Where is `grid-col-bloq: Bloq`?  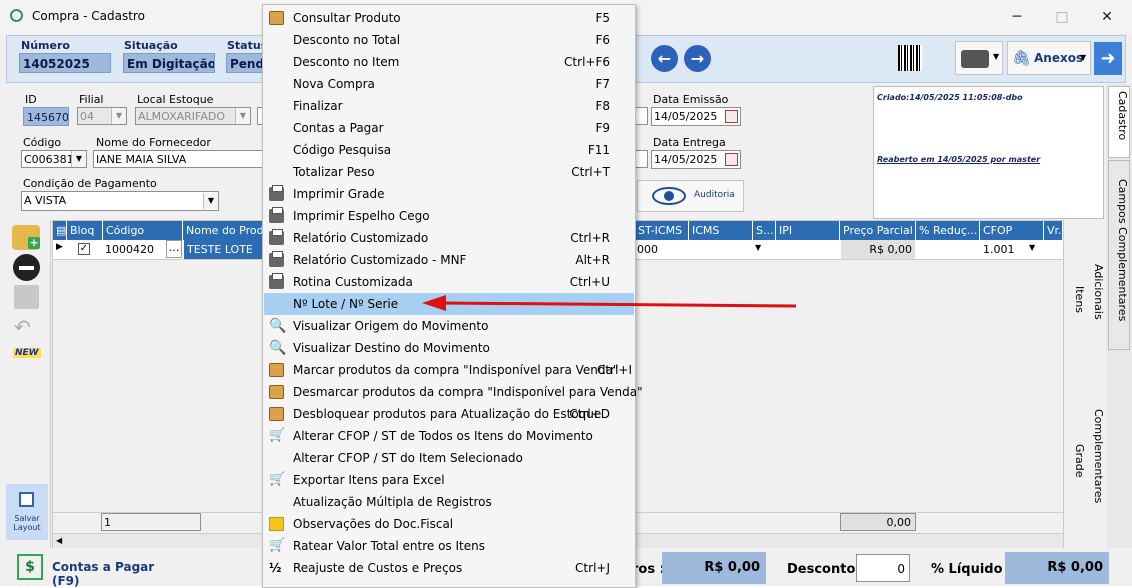
grid-col-bloq: Bloq is located at coordinates (85, 230).